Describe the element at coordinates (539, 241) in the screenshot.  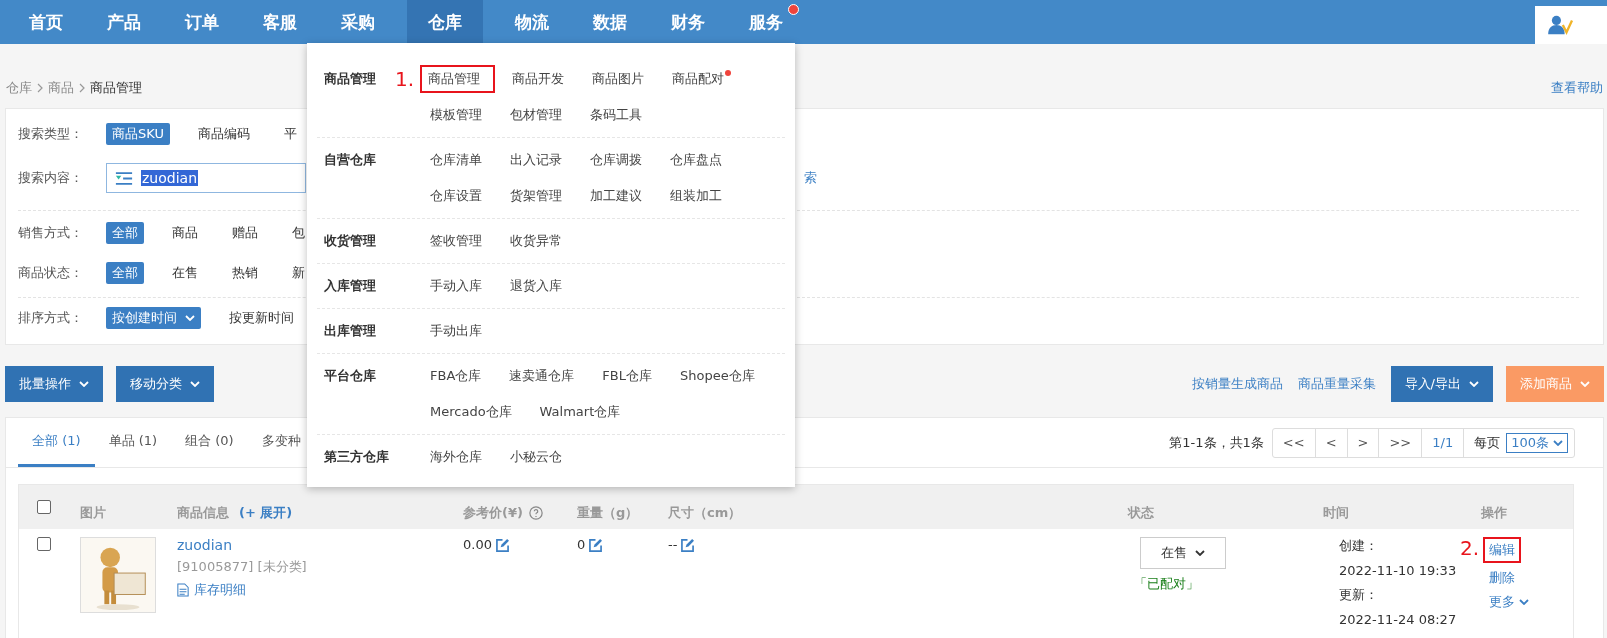
I see `menu-item: 收货异常` at that location.